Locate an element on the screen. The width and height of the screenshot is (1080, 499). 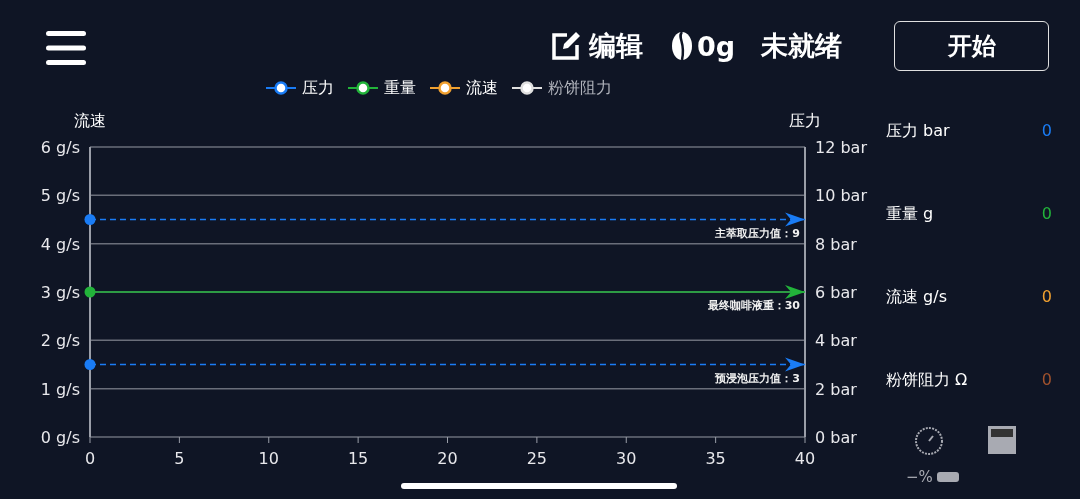
axis-tick-label: 4 g/s is located at coordinates (60, 244).